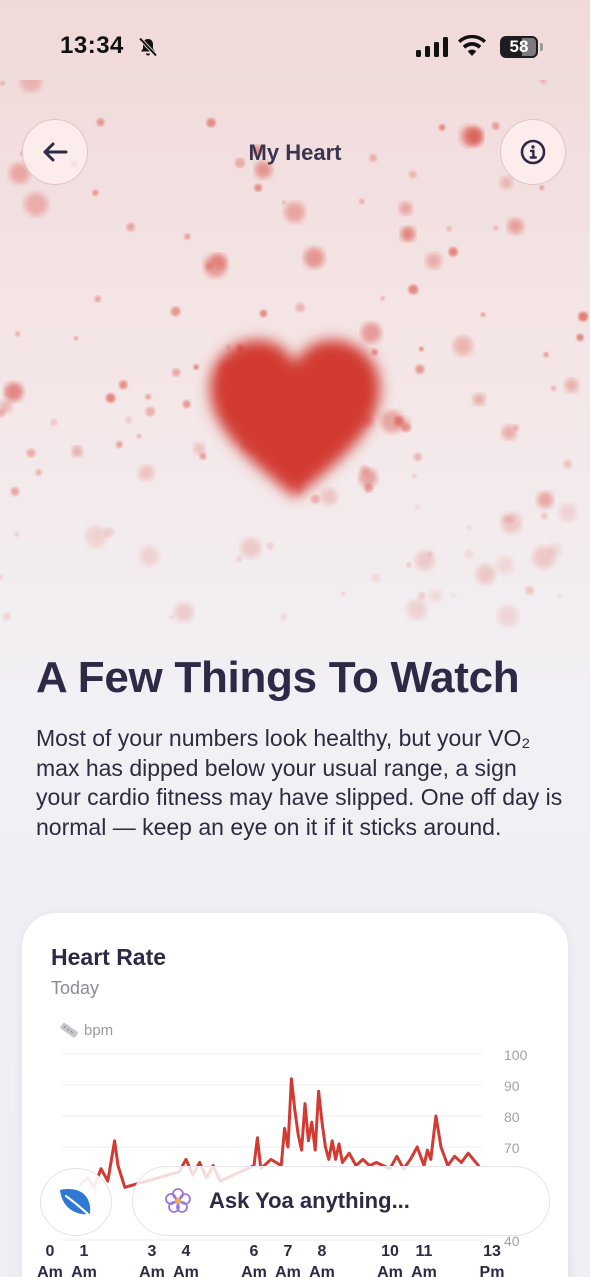 The width and height of the screenshot is (590, 1277). What do you see at coordinates (492, 1251) in the screenshot?
I see `x-tick-hour: 13` at bounding box center [492, 1251].